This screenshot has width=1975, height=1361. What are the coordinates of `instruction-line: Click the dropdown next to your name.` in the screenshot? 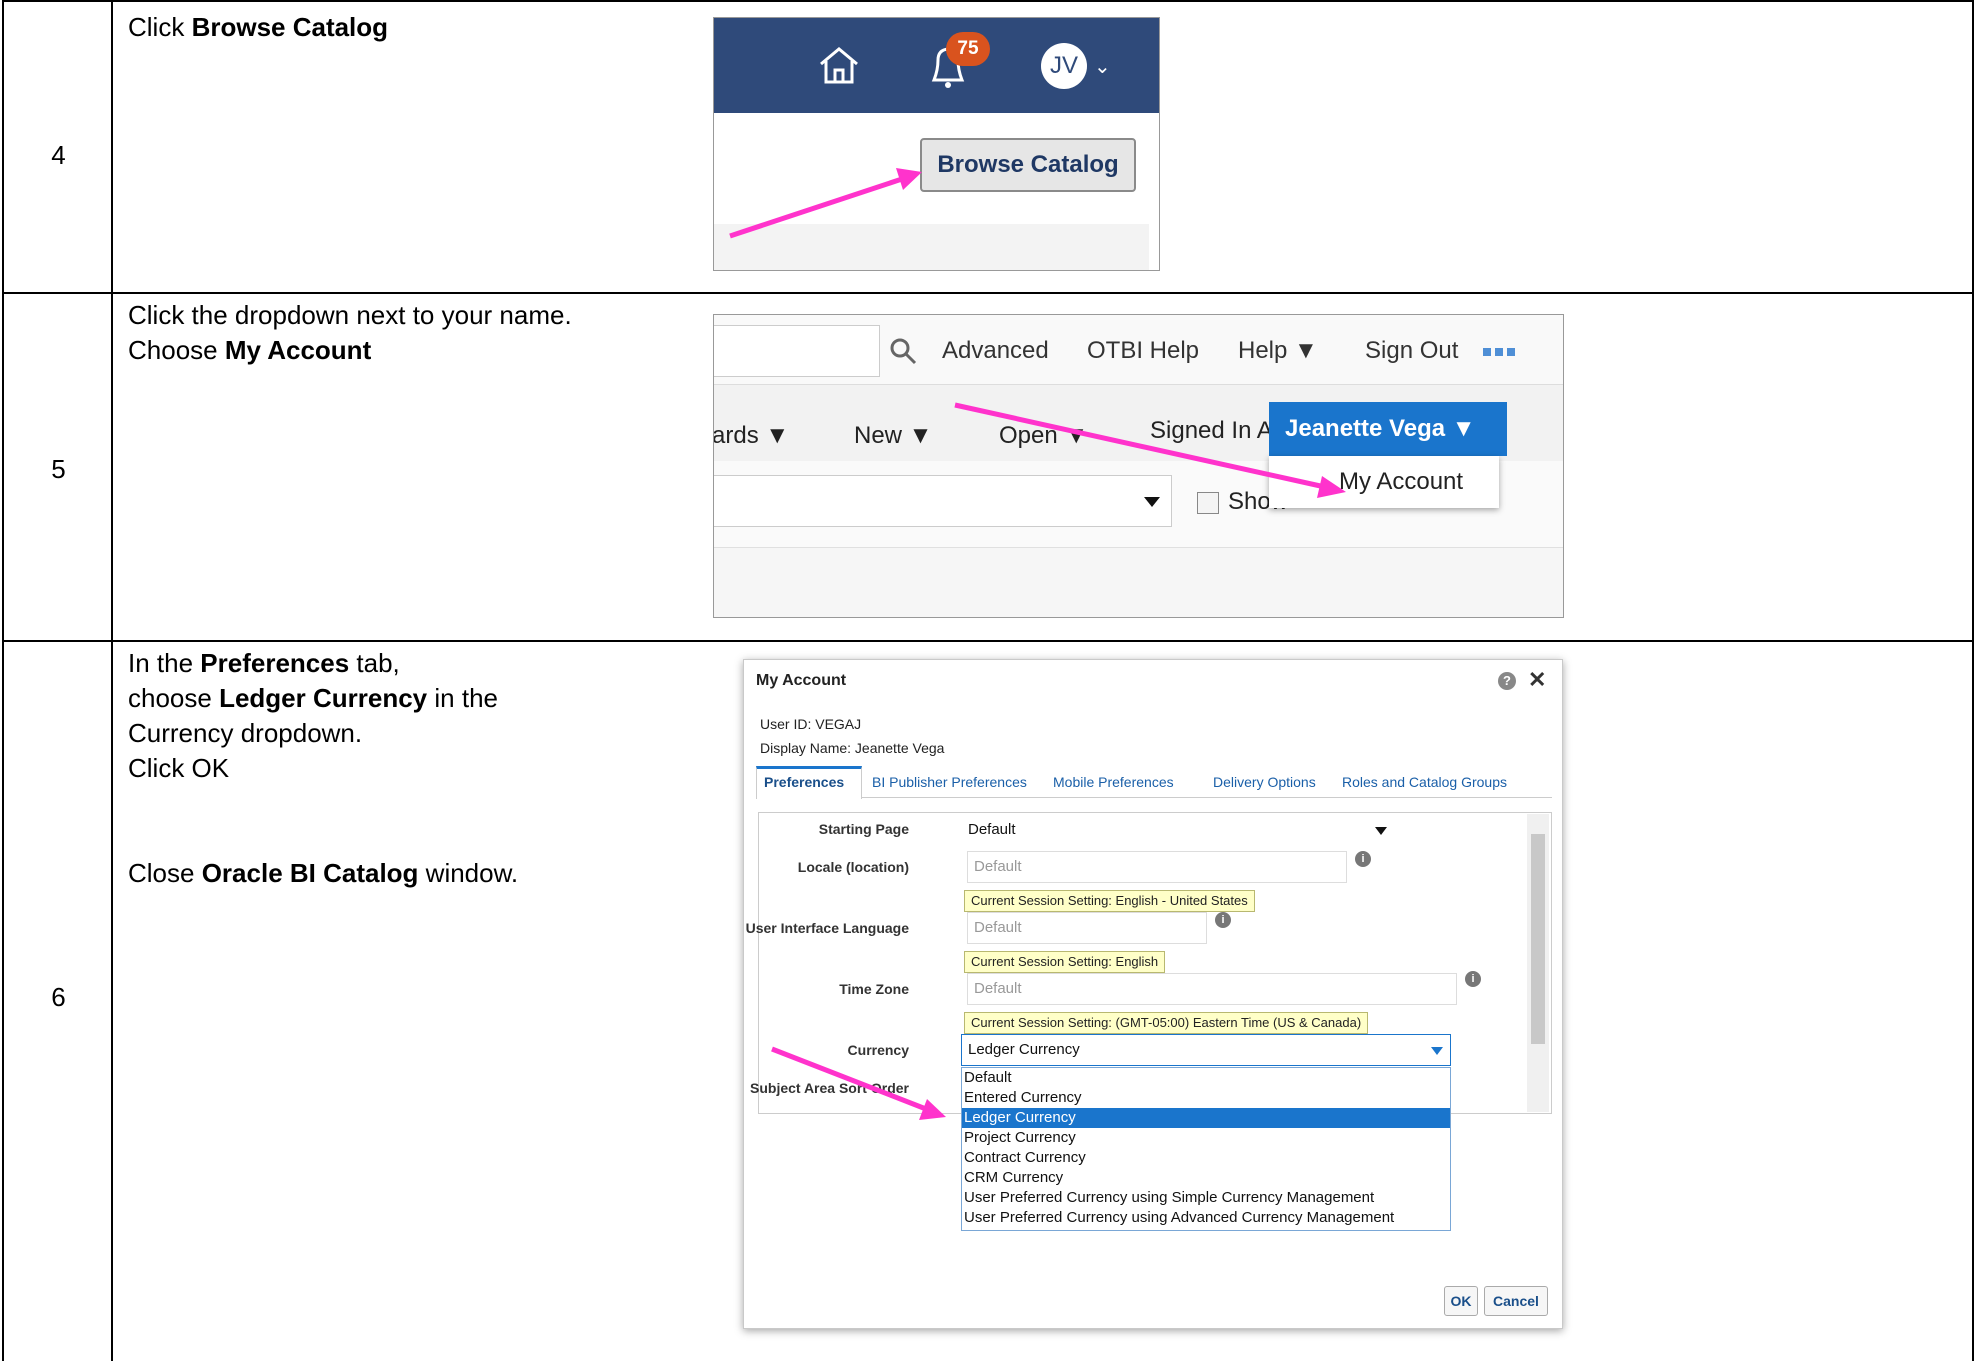 It's located at (350, 315).